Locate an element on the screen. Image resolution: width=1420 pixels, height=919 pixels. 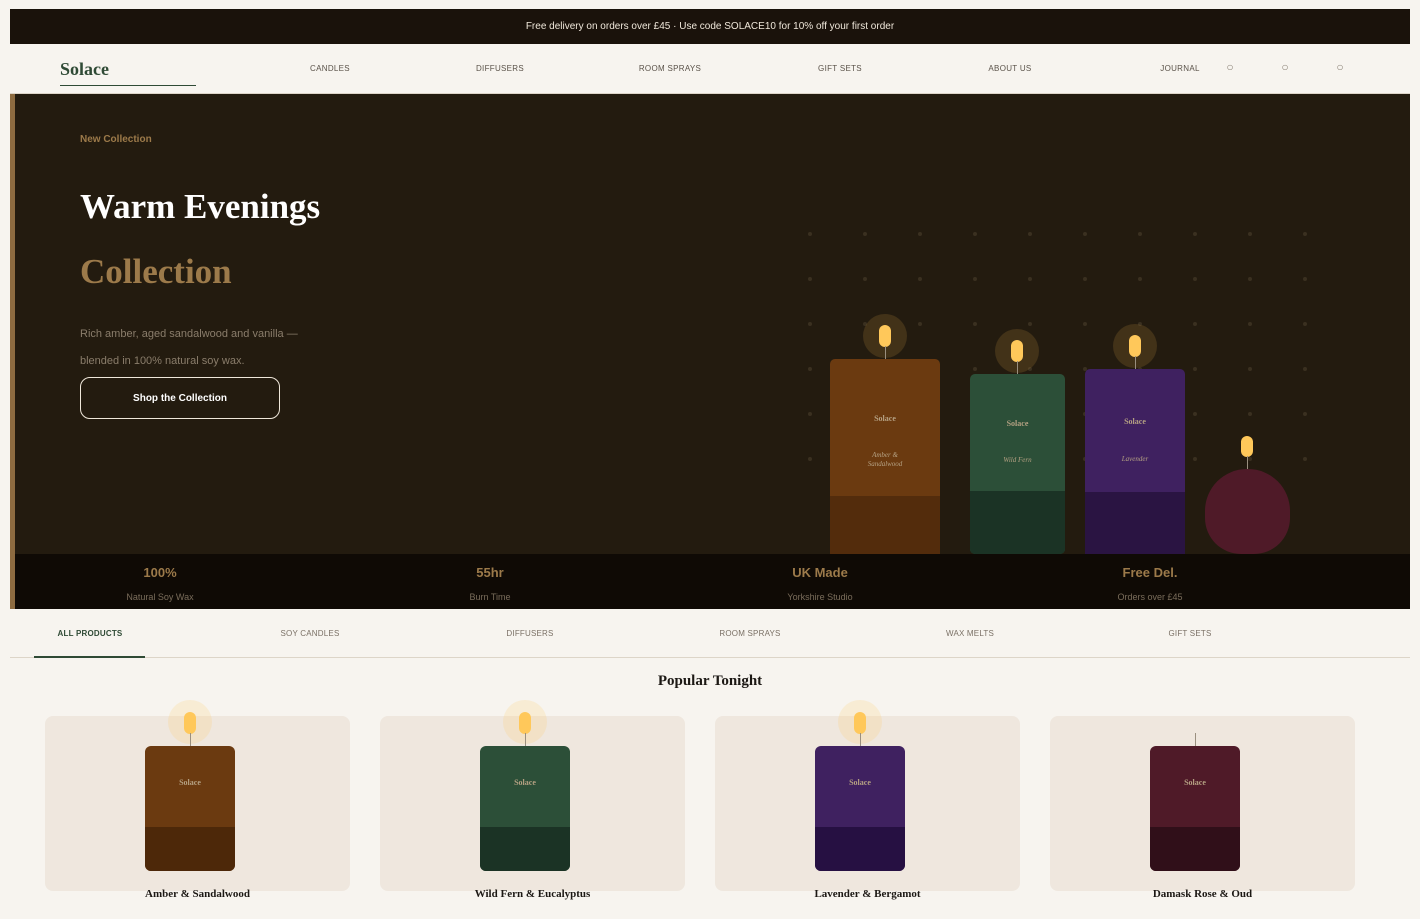
tab-soy-candles: SOY CANDLES is located at coordinates (310, 633).